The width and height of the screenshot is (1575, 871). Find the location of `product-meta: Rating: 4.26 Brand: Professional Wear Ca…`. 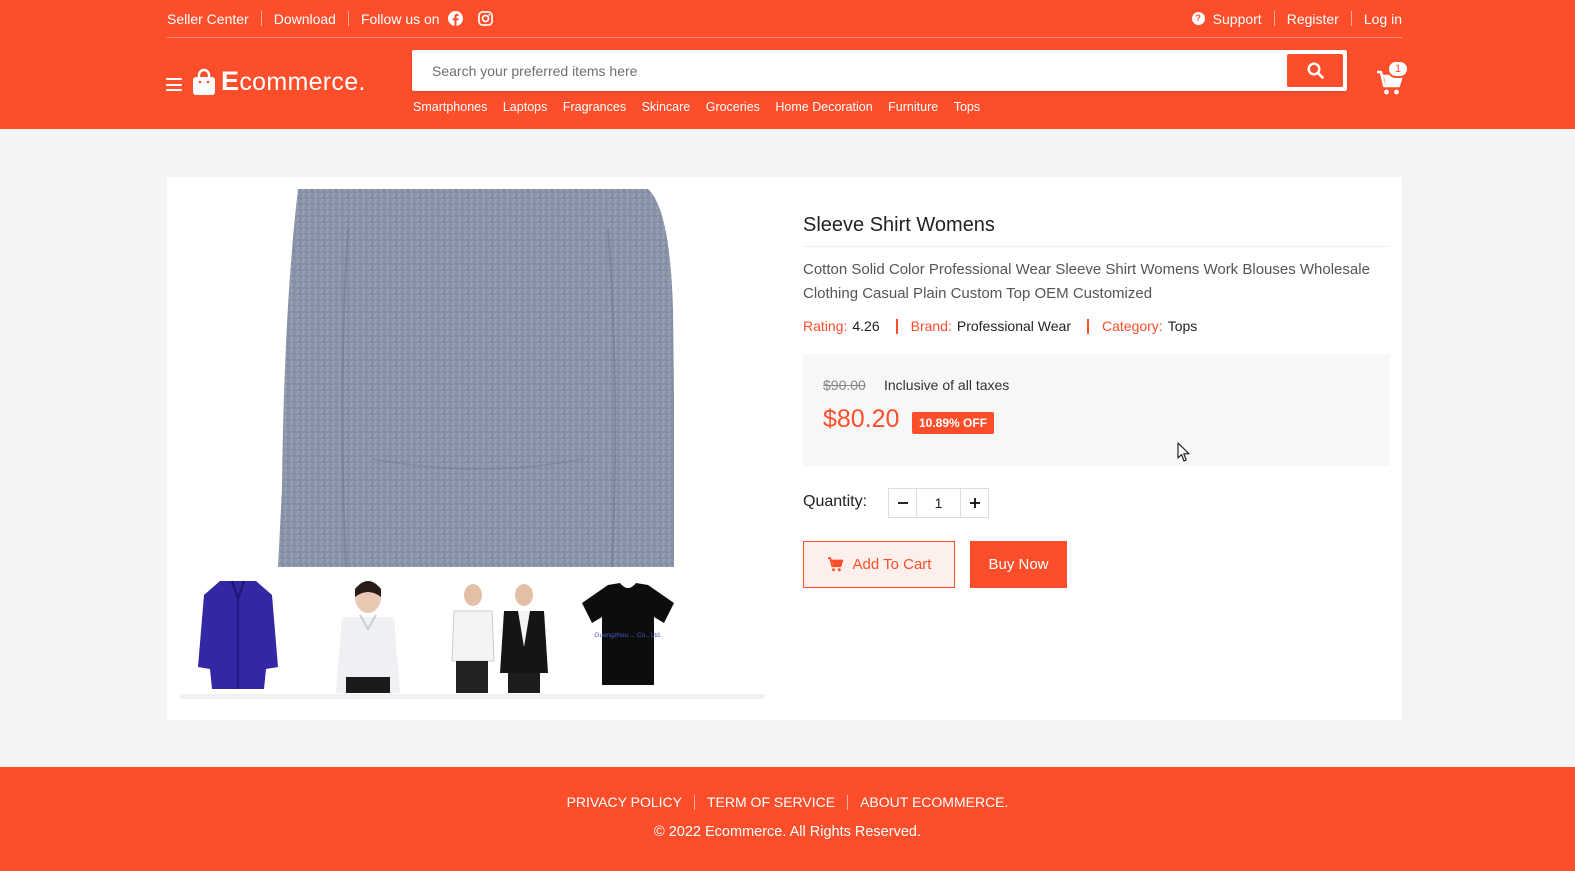

product-meta: Rating: 4.26 Brand: Professional Wear Ca… is located at coordinates (1000, 326).